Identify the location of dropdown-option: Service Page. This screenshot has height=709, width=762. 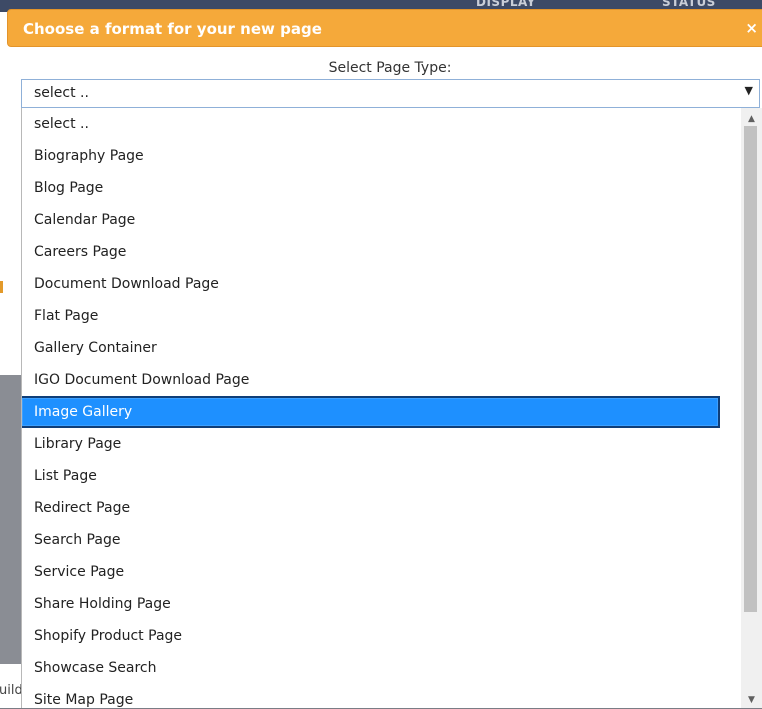
(382, 572).